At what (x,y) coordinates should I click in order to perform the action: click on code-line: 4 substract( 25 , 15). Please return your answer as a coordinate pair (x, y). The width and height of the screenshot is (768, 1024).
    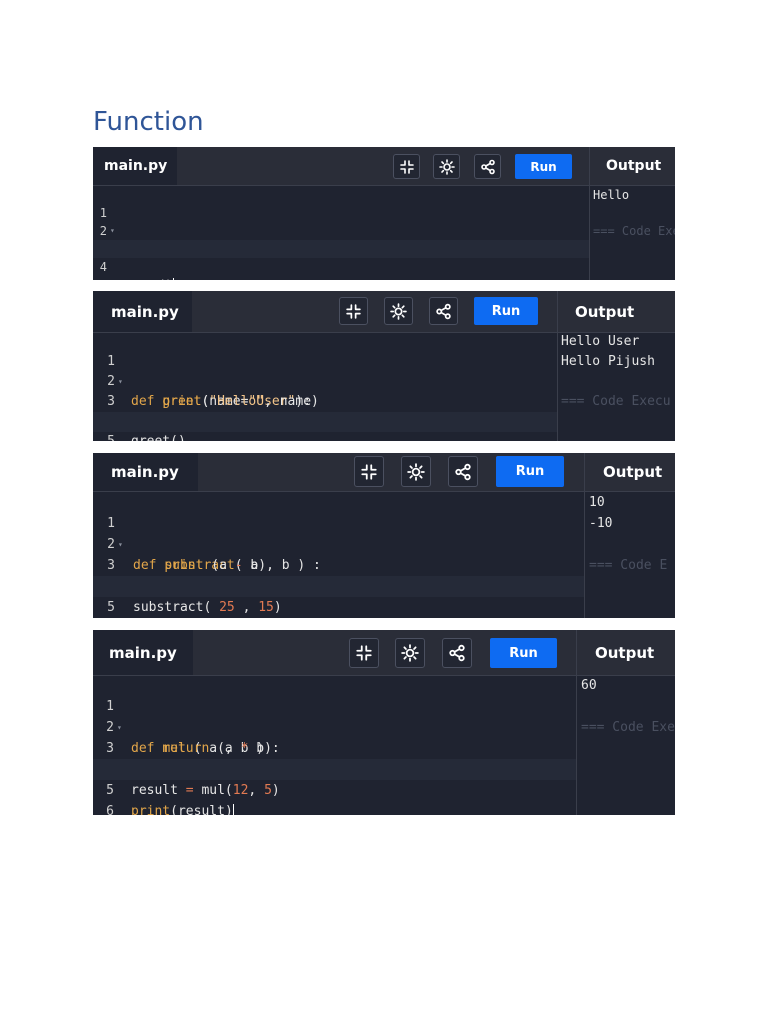
    Looking at the image, I should click on (338, 585).